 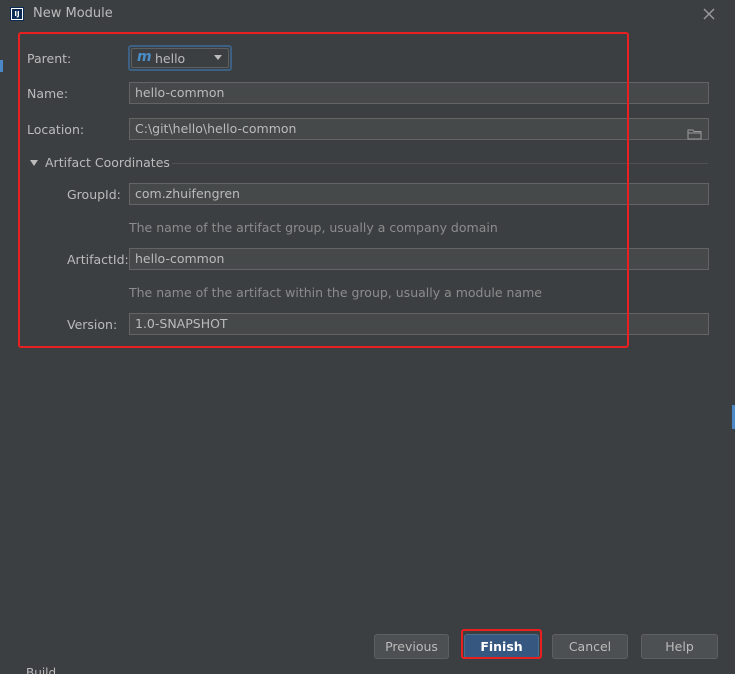 I want to click on parent-dropdown: m hello, so click(x=180, y=58).